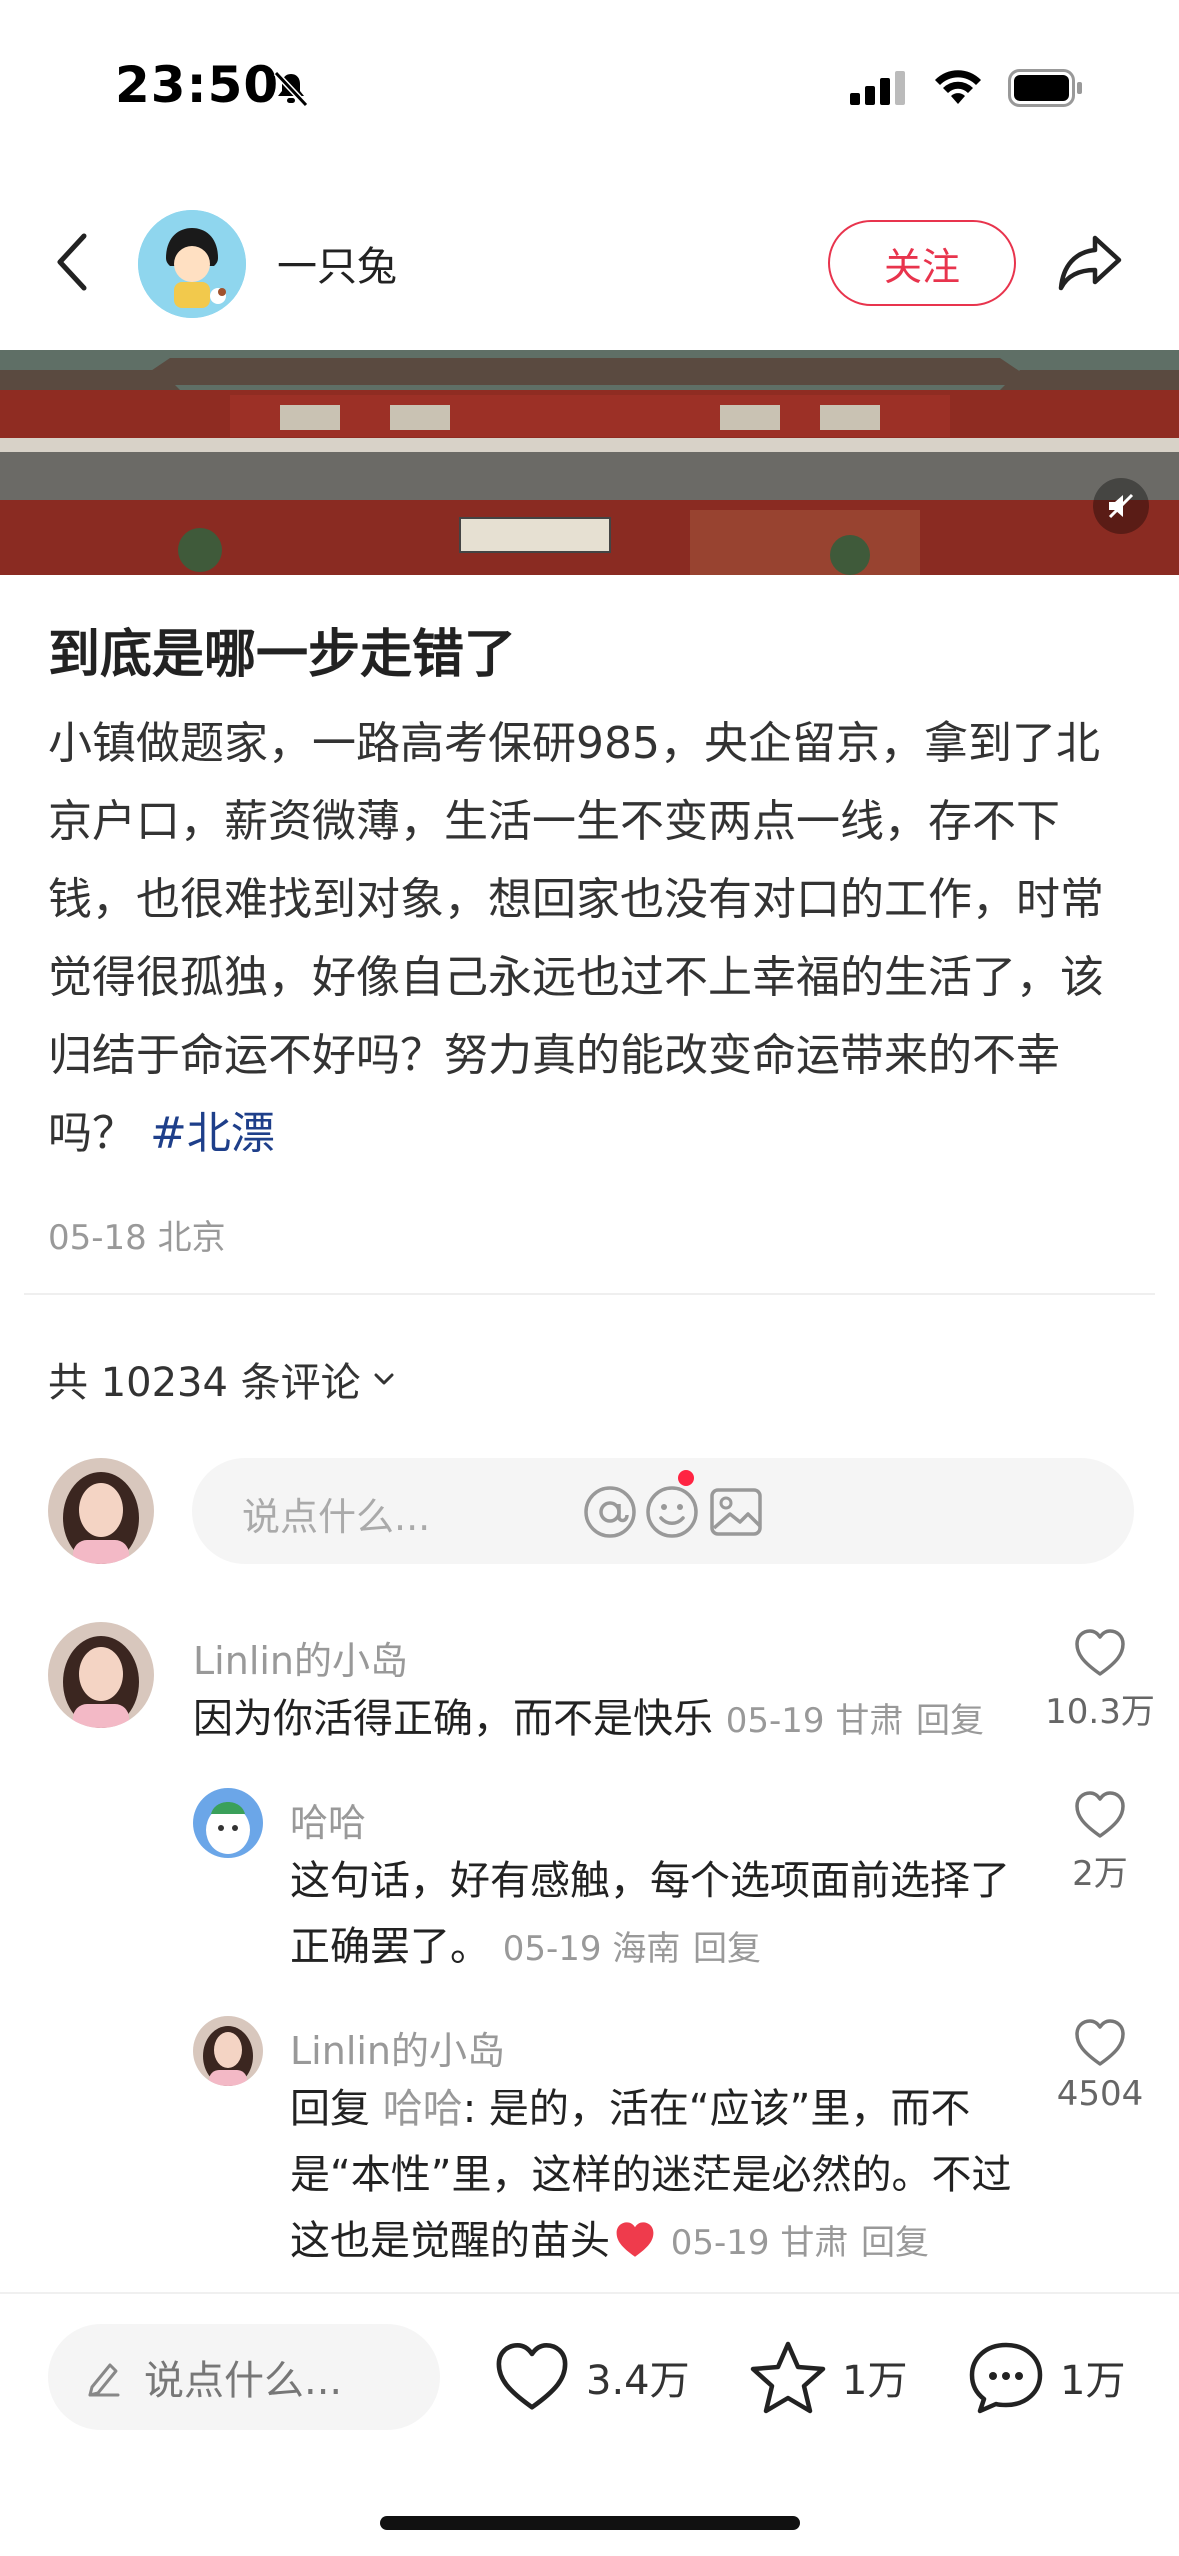 This screenshot has width=1179, height=2556. I want to click on comment-like-count: 10.3万, so click(1100, 1712).